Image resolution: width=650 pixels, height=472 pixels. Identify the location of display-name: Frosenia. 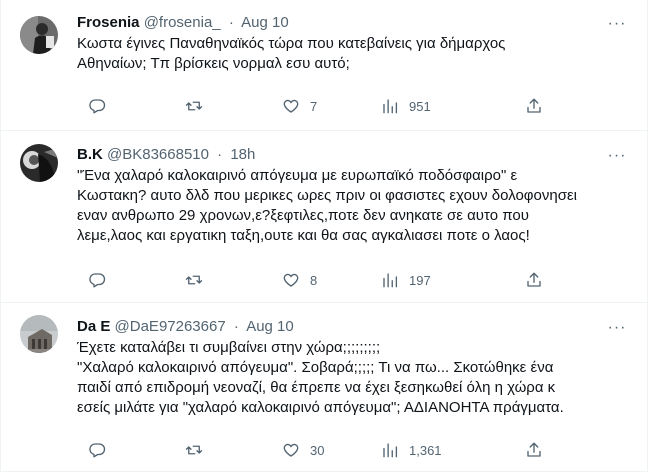
(108, 22).